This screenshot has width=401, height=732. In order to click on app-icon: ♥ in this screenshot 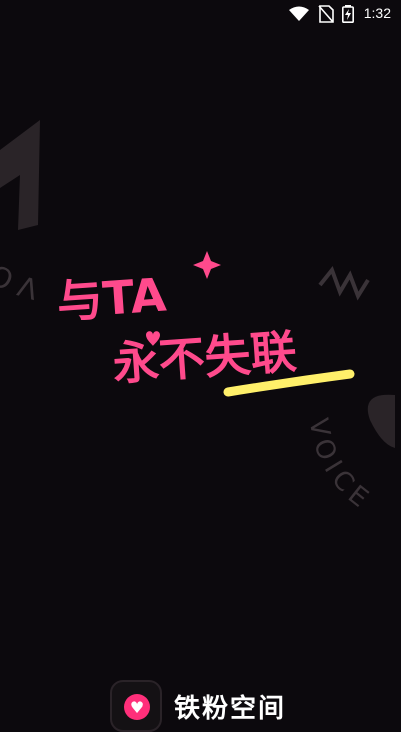, I will do `click(136, 706)`.